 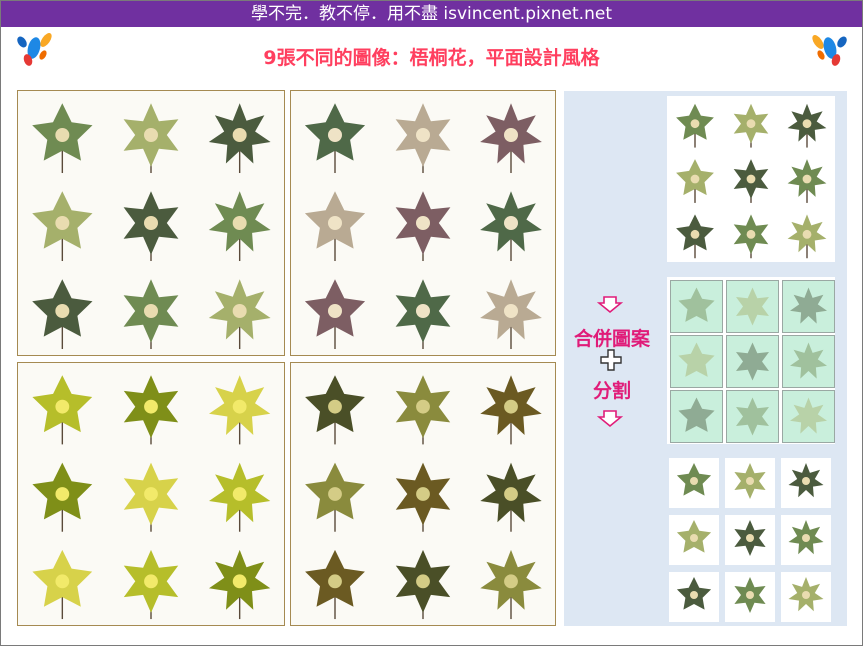 What do you see at coordinates (431, 58) in the screenshot?
I see `page-title: 9張不同的圖像：梧桐花，平面設計風格` at bounding box center [431, 58].